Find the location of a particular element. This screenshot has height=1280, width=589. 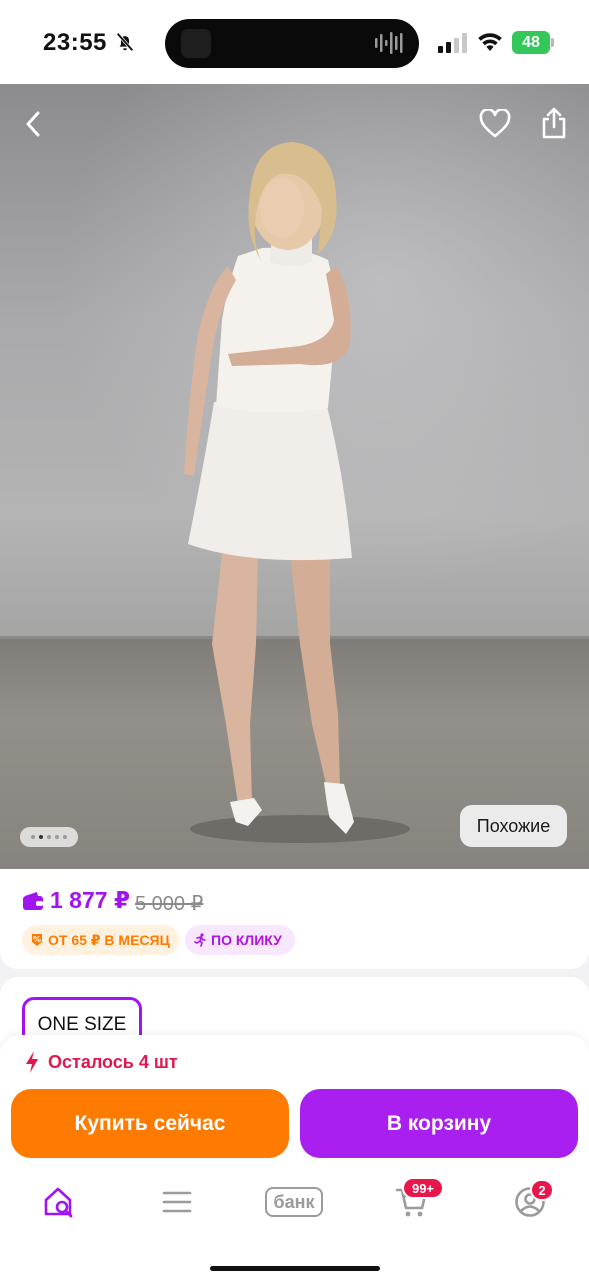

pagination-dot-active is located at coordinates (41, 837).